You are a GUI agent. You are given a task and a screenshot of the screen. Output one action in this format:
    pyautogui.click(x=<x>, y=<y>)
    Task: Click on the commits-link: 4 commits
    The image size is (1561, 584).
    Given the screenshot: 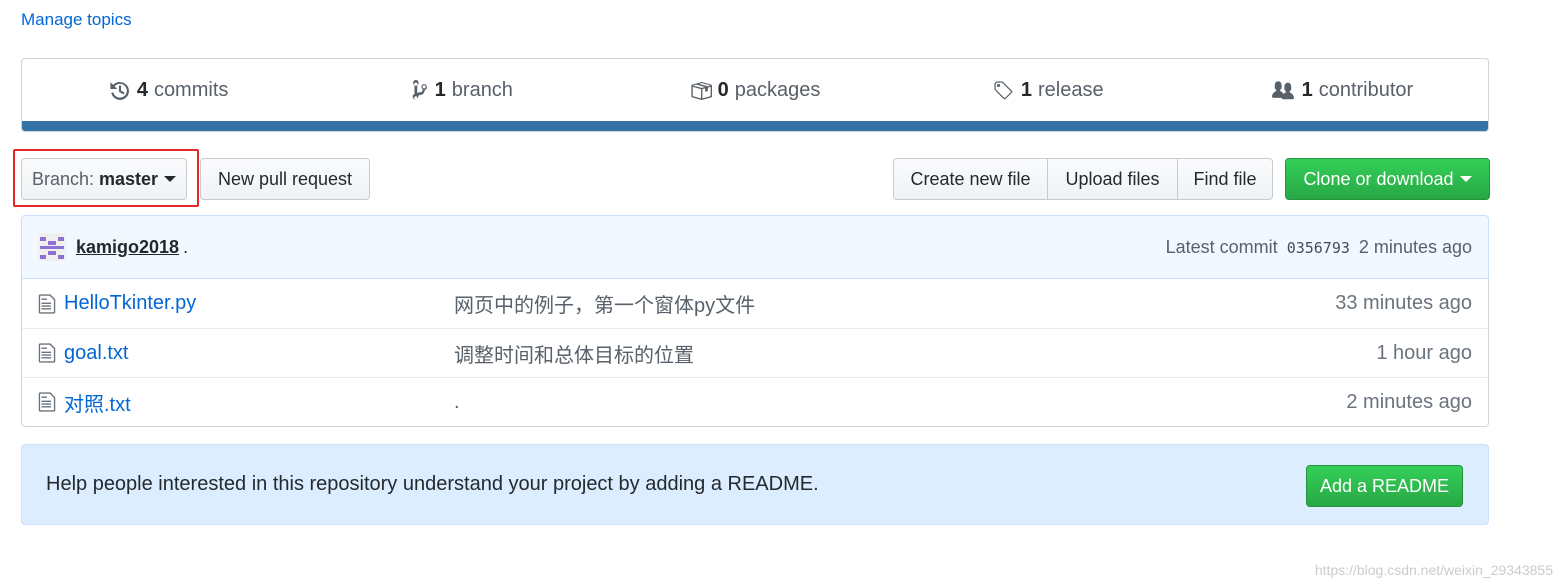 What is the action you would take?
    pyautogui.click(x=168, y=90)
    